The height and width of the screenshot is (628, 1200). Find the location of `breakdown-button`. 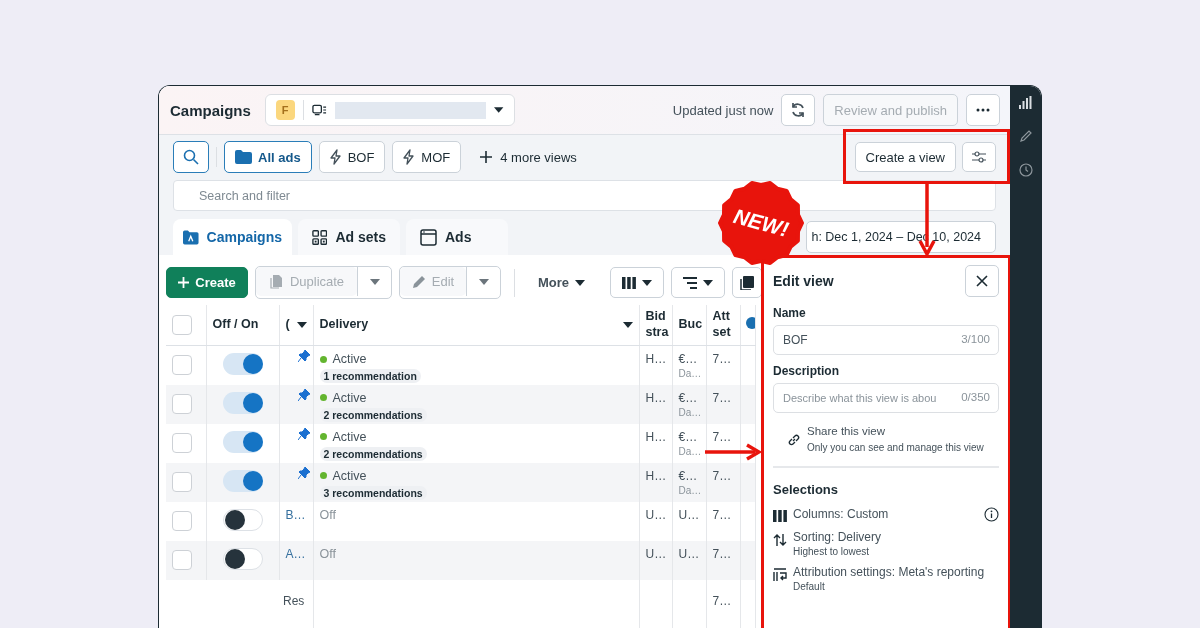

breakdown-button is located at coordinates (698, 282).